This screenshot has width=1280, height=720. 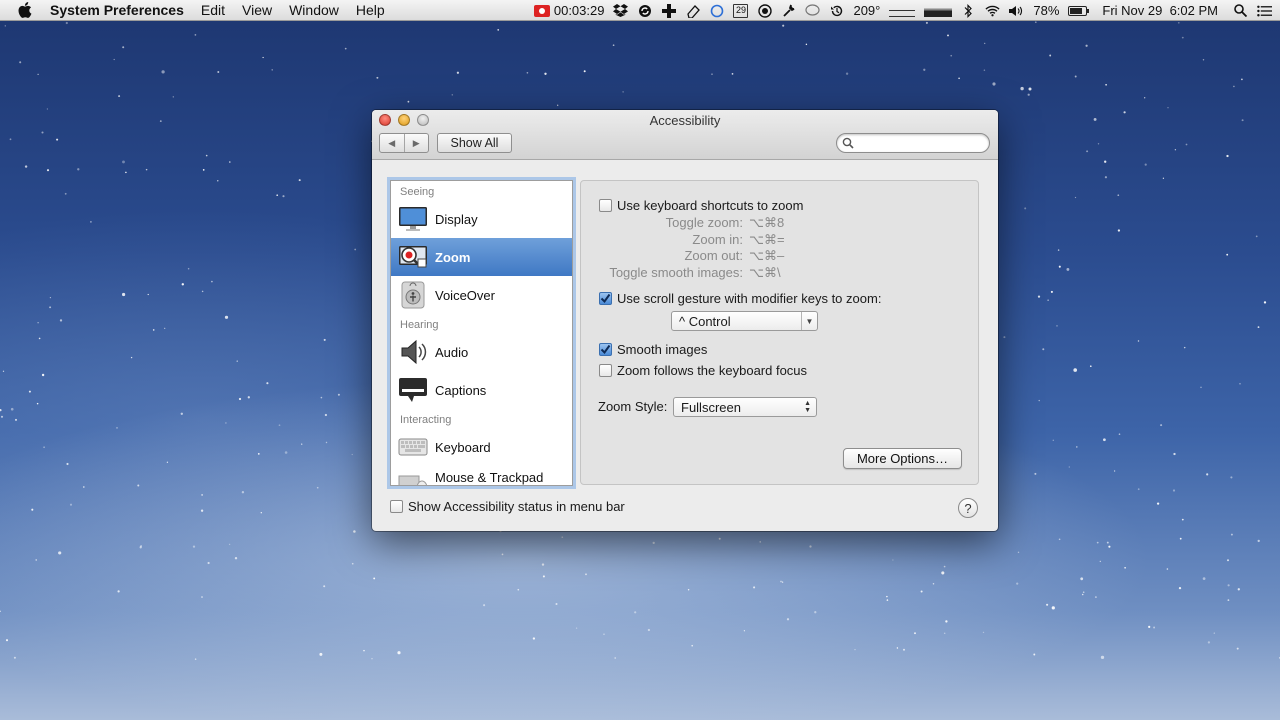 I want to click on shortcut-keys: ⌥⌘–, so click(x=767, y=256).